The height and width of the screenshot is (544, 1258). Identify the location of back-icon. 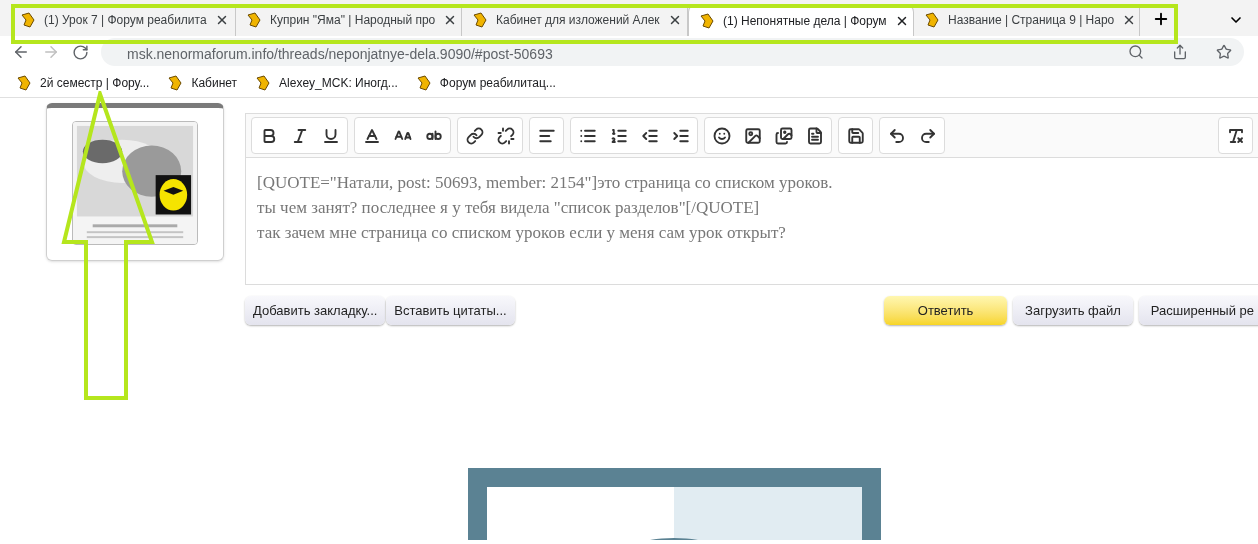
(21, 52).